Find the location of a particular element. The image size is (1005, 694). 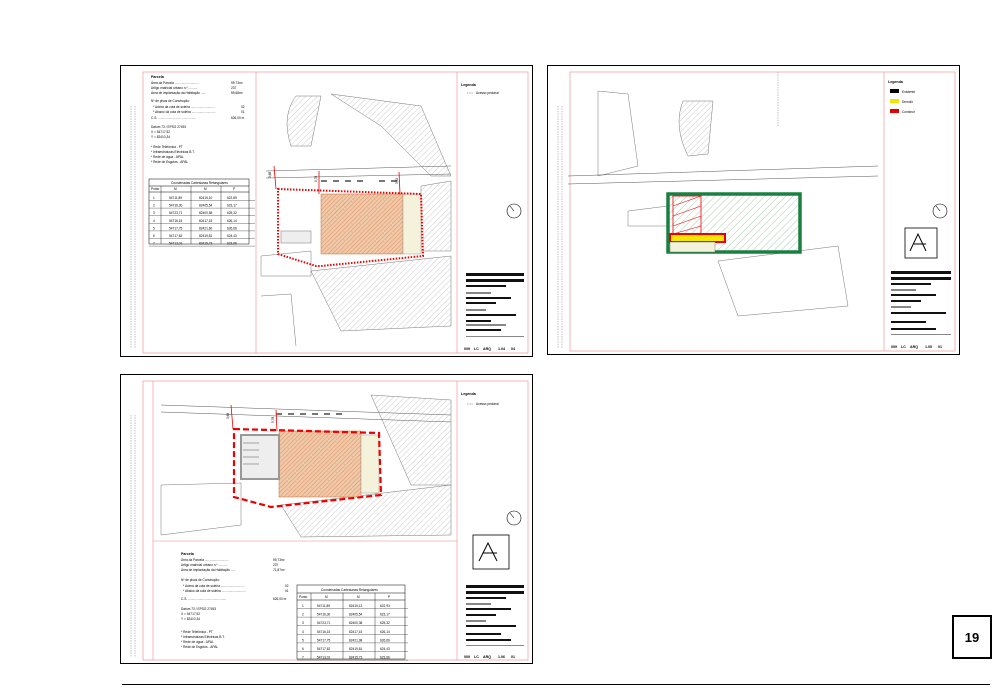

table-cell: 625,32 is located at coordinates (385, 623).